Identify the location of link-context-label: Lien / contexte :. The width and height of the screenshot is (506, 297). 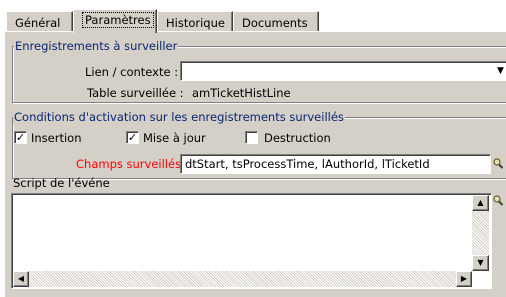
(132, 72).